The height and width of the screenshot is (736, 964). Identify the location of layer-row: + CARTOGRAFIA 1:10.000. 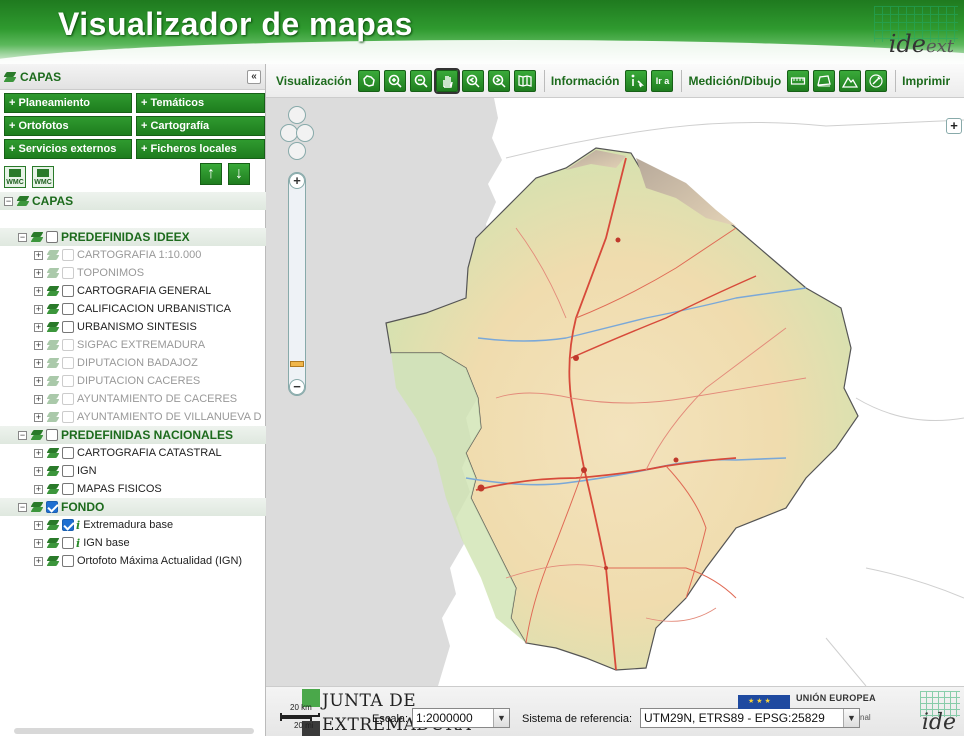
(133, 255).